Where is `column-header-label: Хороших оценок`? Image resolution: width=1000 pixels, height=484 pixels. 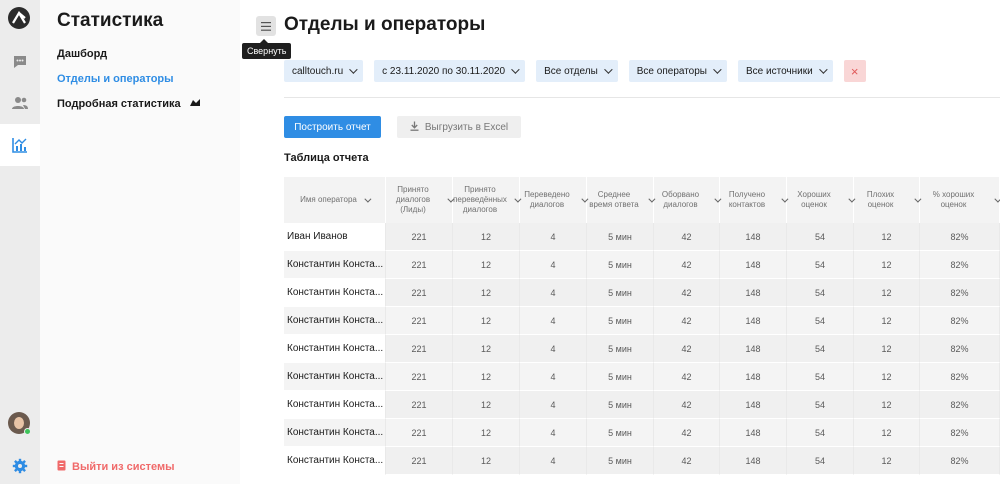
column-header-label: Хороших оценок is located at coordinates (814, 199).